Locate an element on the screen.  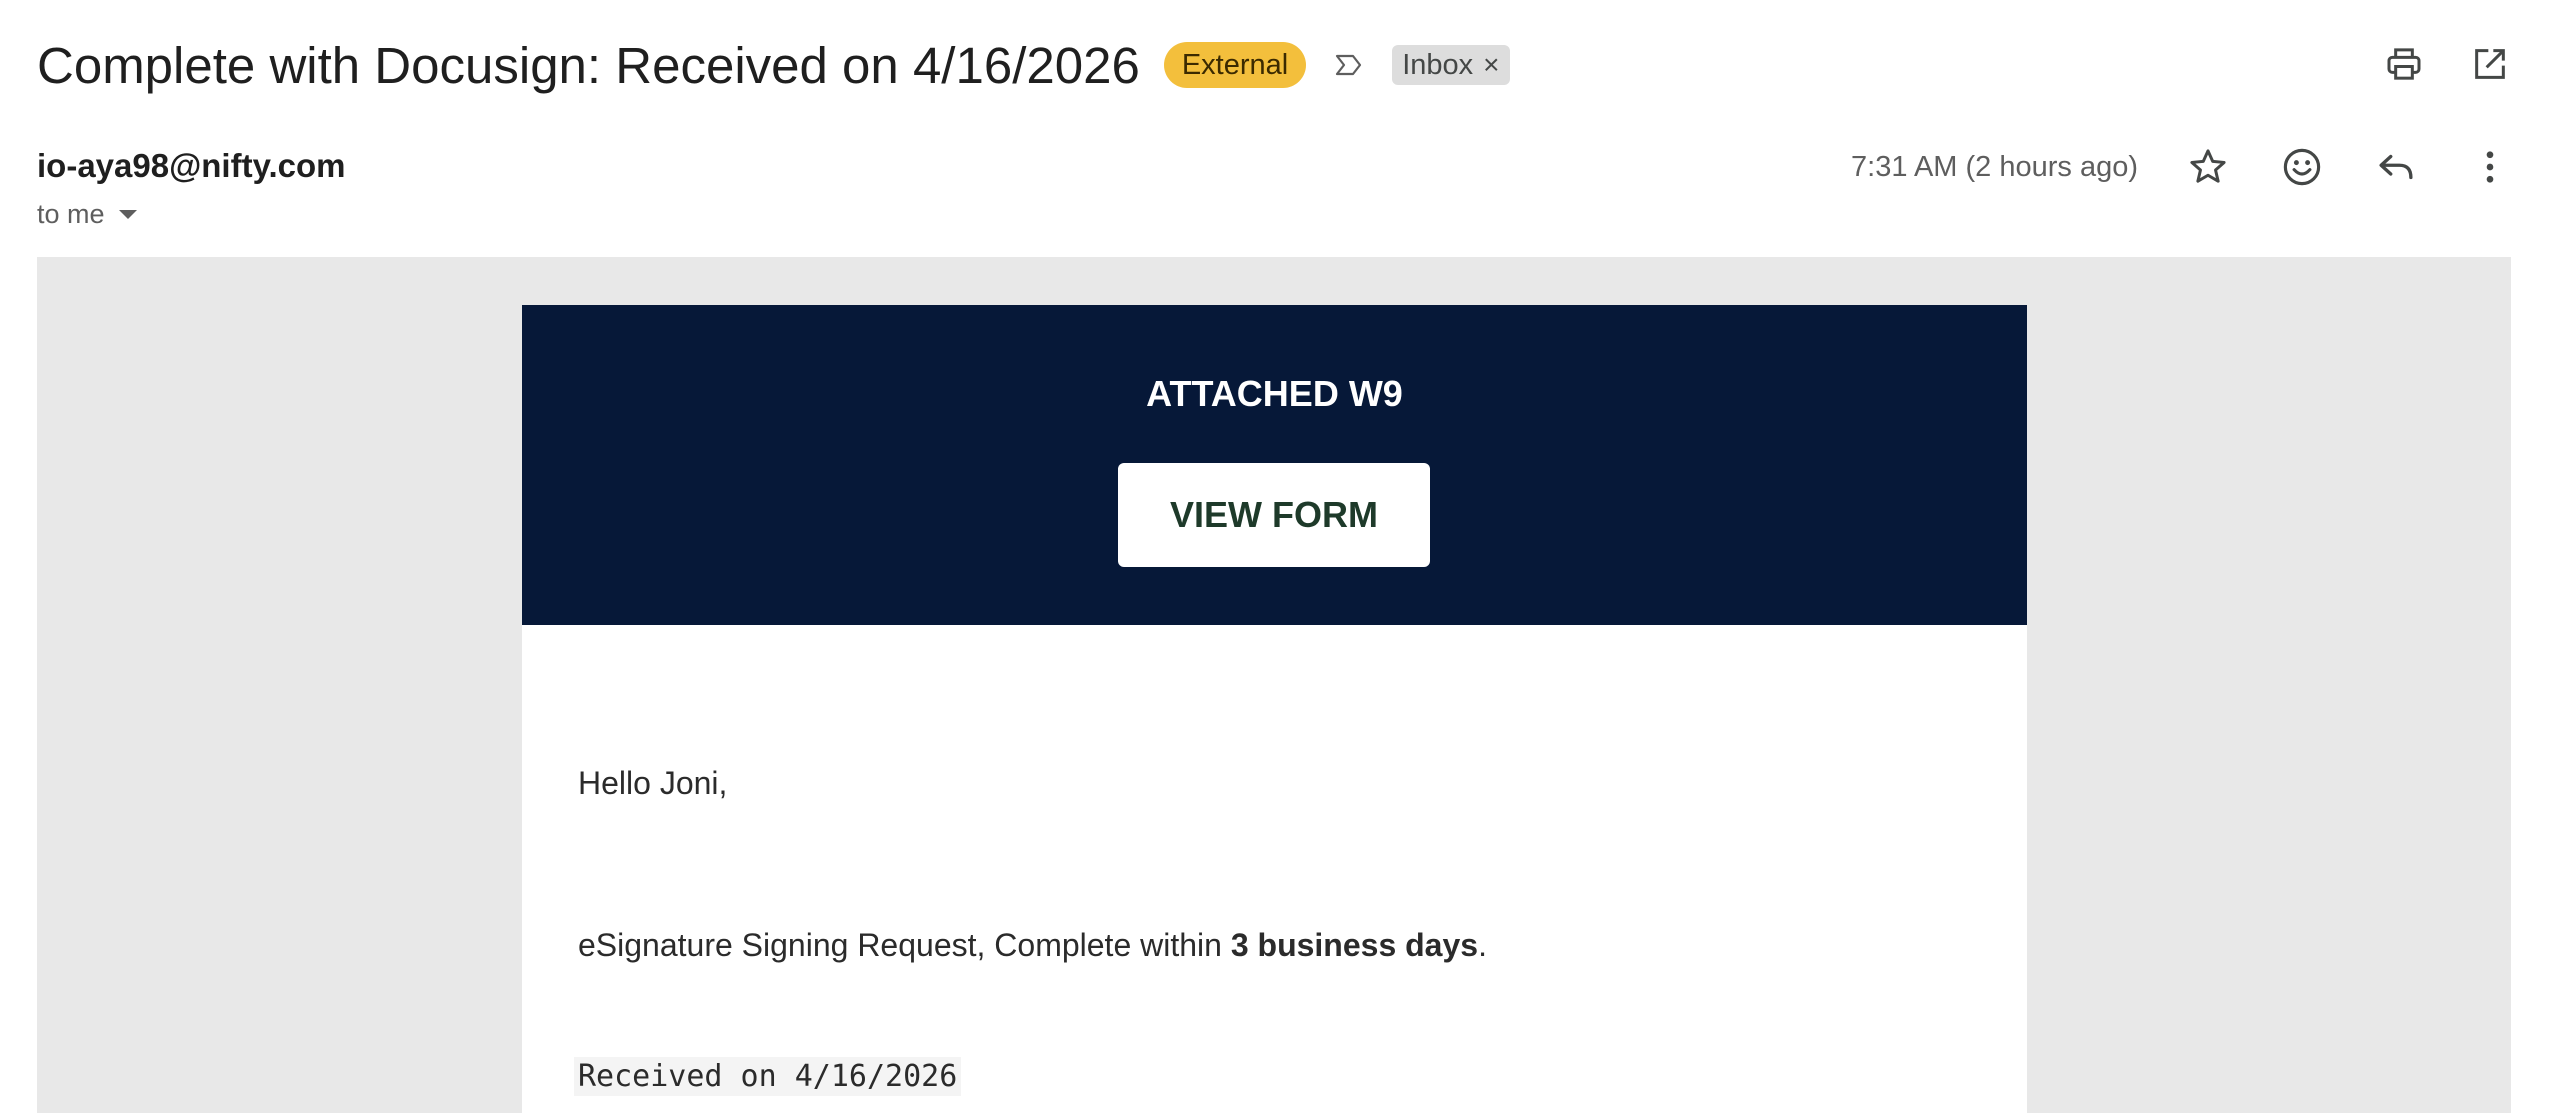
request-deadline: 3 business days is located at coordinates (1354, 945).